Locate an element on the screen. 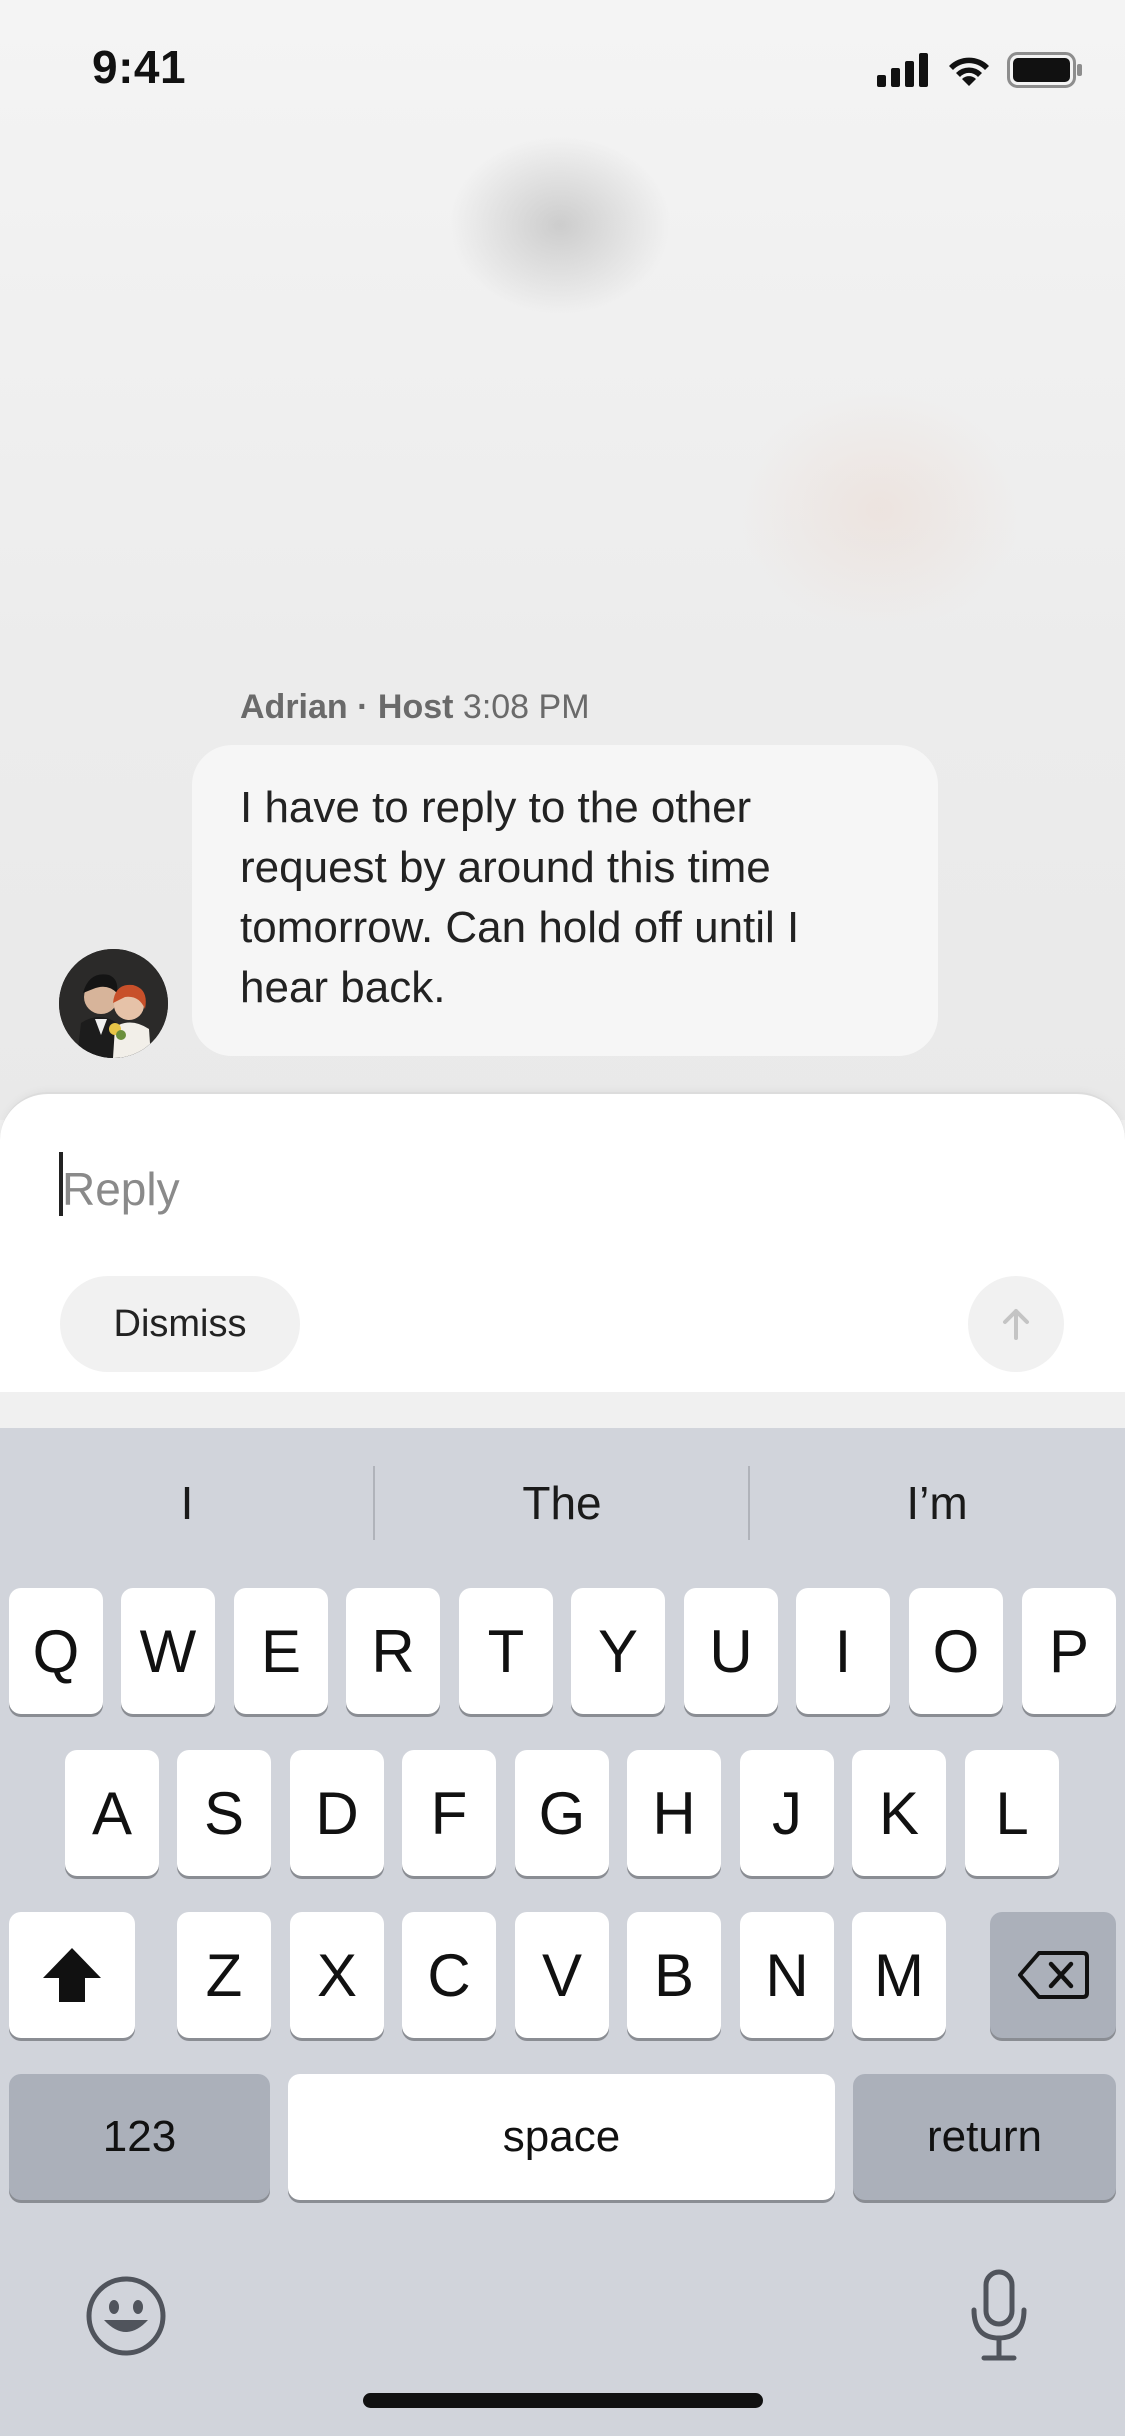 The height and width of the screenshot is (2436, 1125). status-time: 9:41 is located at coordinates (139, 67).